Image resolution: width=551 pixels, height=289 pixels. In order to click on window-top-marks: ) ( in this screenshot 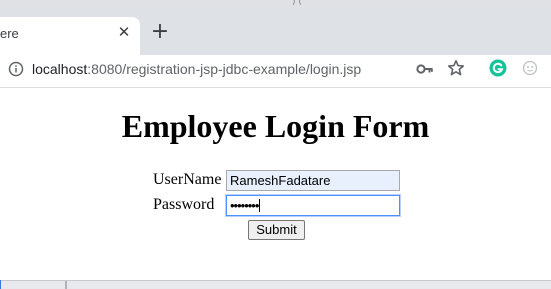, I will do `click(297, 3)`.